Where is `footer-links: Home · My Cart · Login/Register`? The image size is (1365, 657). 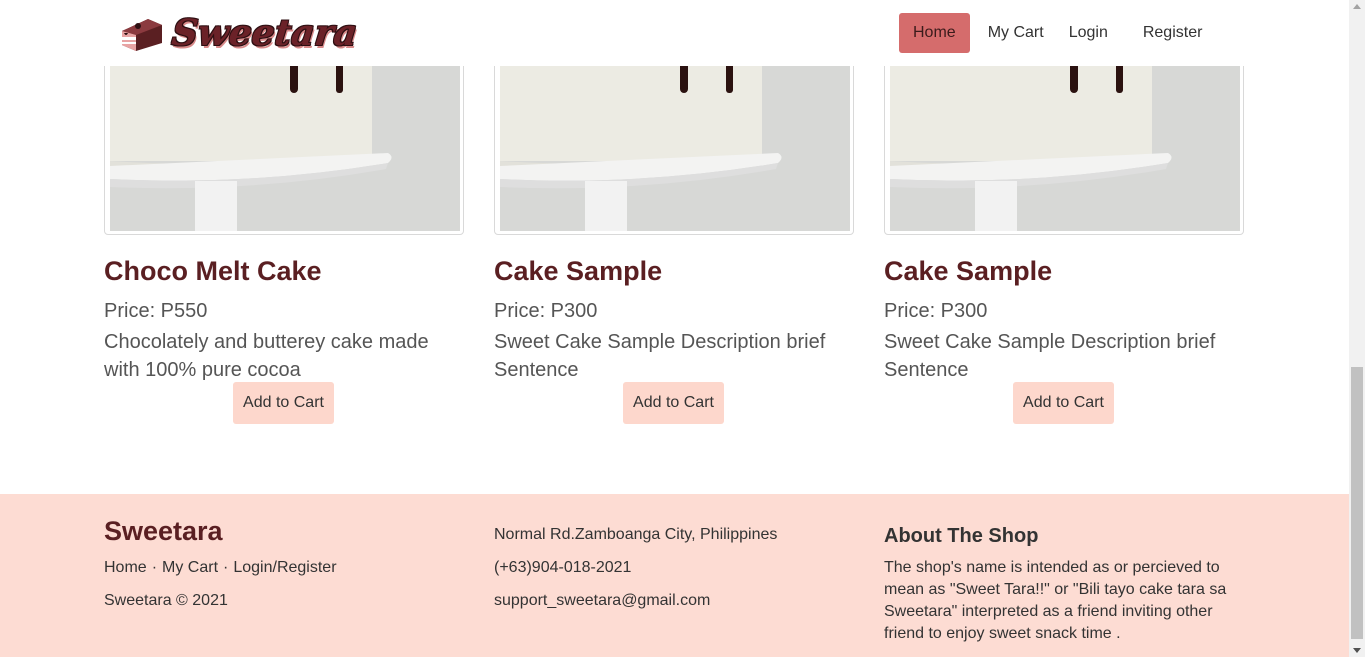 footer-links: Home · My Cart · Login/Register is located at coordinates (220, 568).